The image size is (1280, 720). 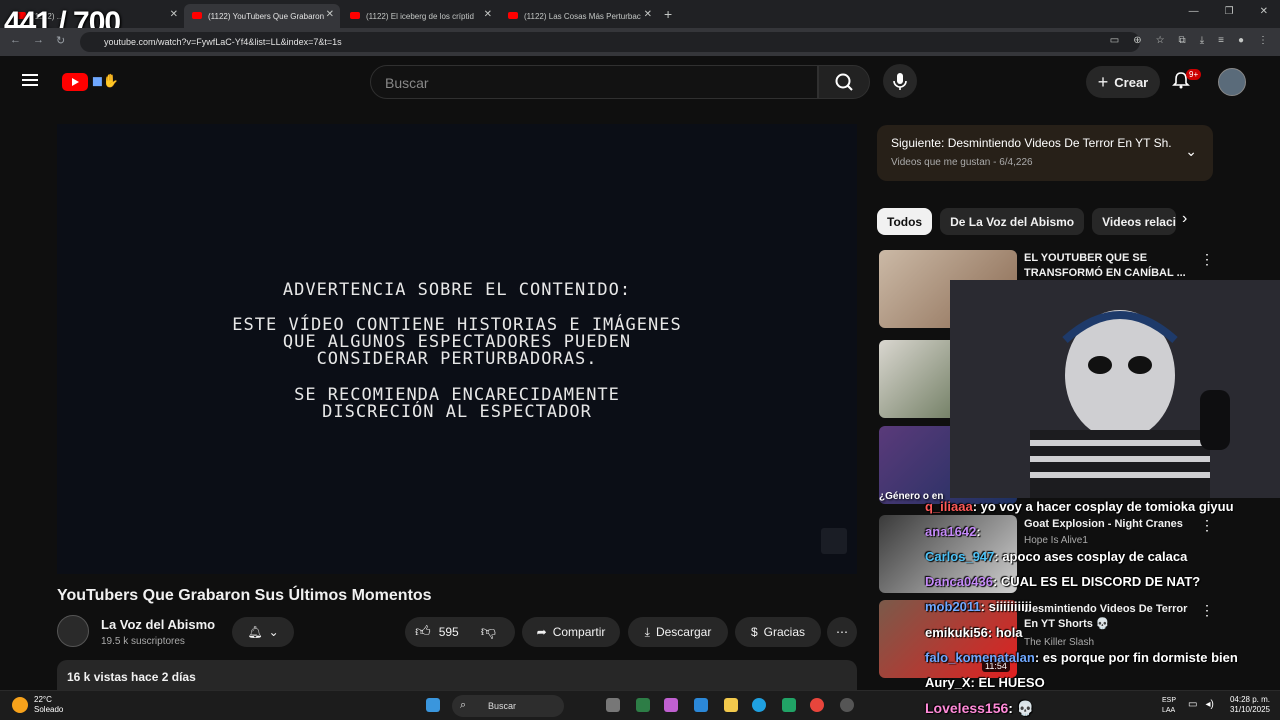 What do you see at coordinates (1194, 74) in the screenshot?
I see `notification-count-badge: 9+` at bounding box center [1194, 74].